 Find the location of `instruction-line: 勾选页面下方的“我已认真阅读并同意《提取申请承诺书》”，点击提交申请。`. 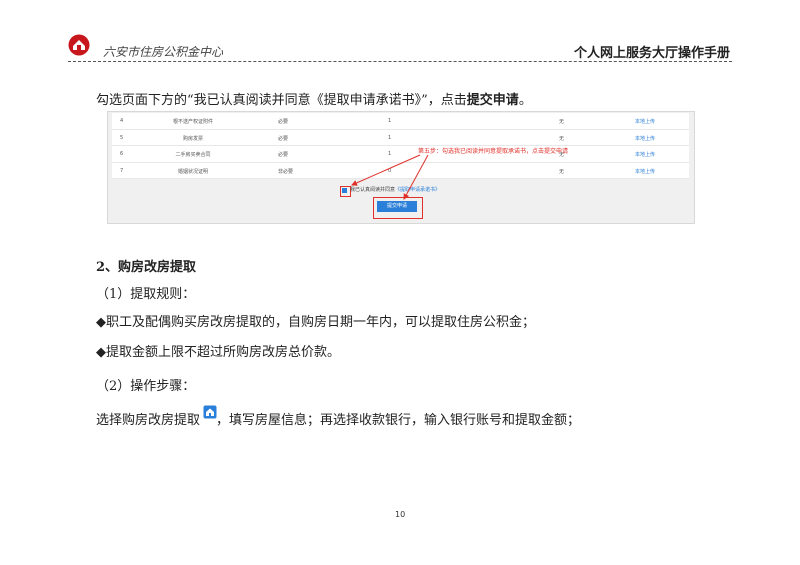

instruction-line: 勾选页面下方的“我已认真阅读并同意《提取申请承诺书》”，点击提交申请。 is located at coordinates (314, 98).